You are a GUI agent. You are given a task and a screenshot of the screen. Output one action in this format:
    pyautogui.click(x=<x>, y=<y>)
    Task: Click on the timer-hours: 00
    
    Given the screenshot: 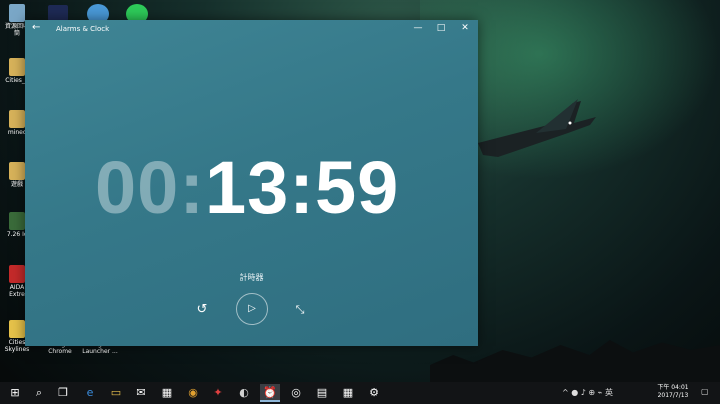 What is the action you would take?
    pyautogui.click(x=137, y=187)
    